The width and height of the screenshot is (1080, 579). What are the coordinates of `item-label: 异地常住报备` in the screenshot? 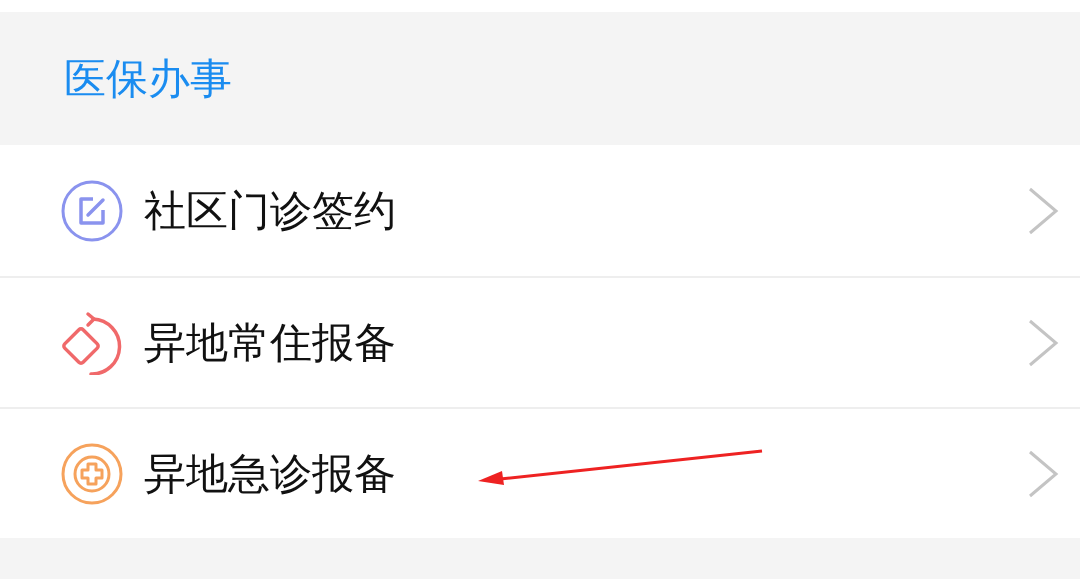 It's located at (270, 342).